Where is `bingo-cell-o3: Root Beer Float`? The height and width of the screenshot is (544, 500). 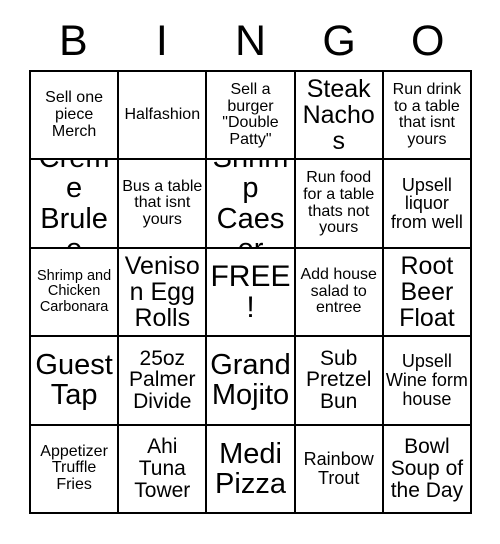 bingo-cell-o3: Root Beer Float is located at coordinates (427, 293).